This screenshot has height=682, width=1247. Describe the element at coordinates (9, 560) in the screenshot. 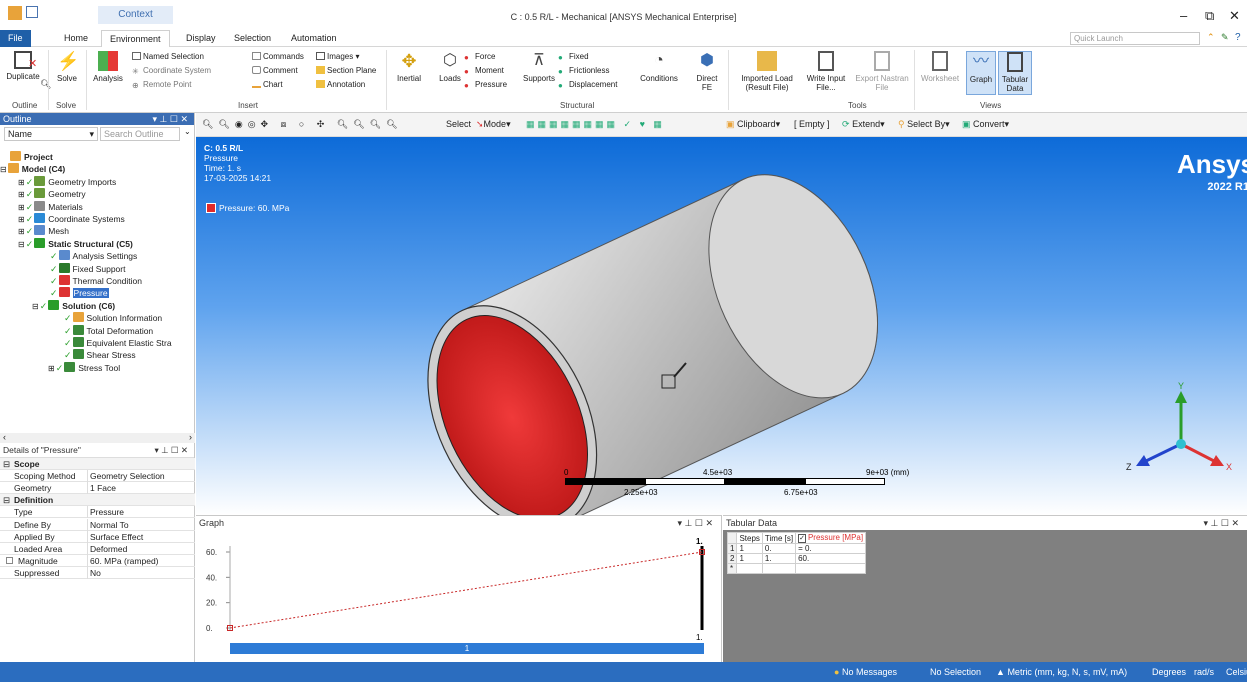

I see `parameter-checkbox` at that location.